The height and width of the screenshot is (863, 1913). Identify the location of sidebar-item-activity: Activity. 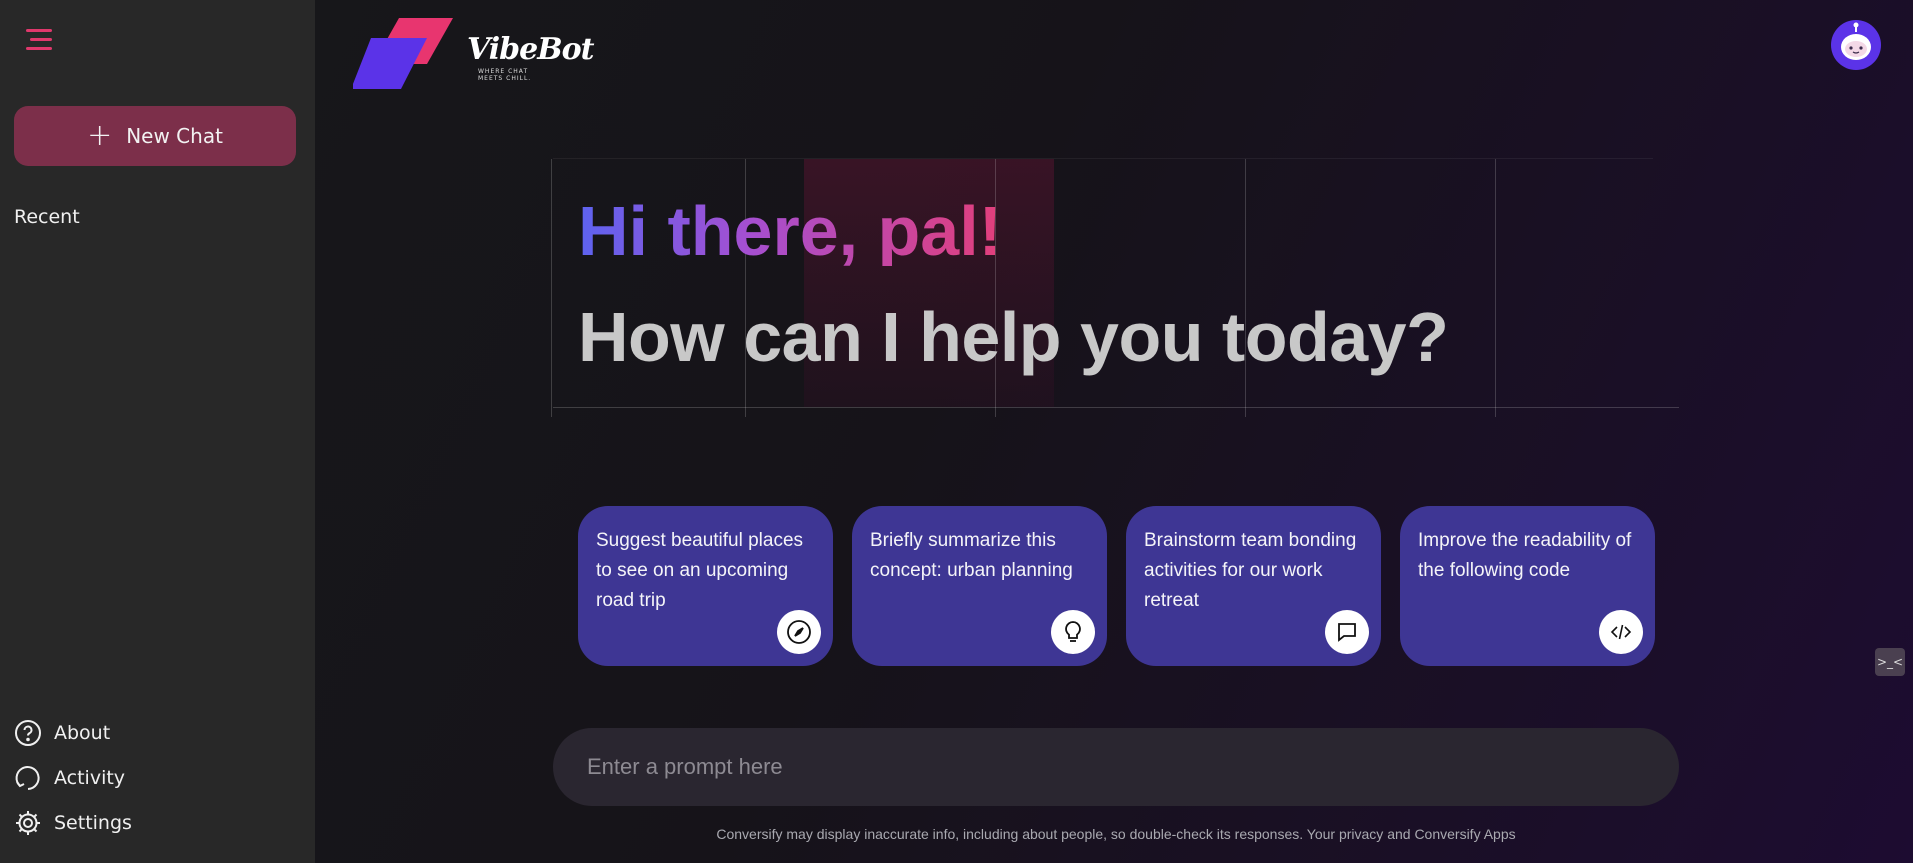
(73, 777).